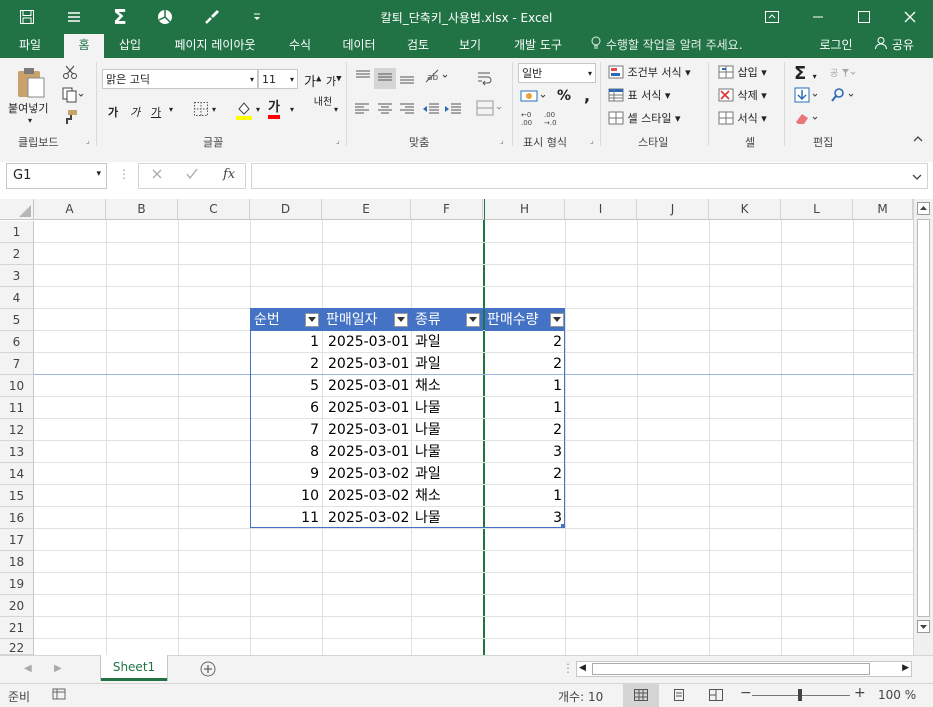 This screenshot has height=707, width=933. What do you see at coordinates (923, 626) in the screenshot?
I see `scroll-down-icon` at bounding box center [923, 626].